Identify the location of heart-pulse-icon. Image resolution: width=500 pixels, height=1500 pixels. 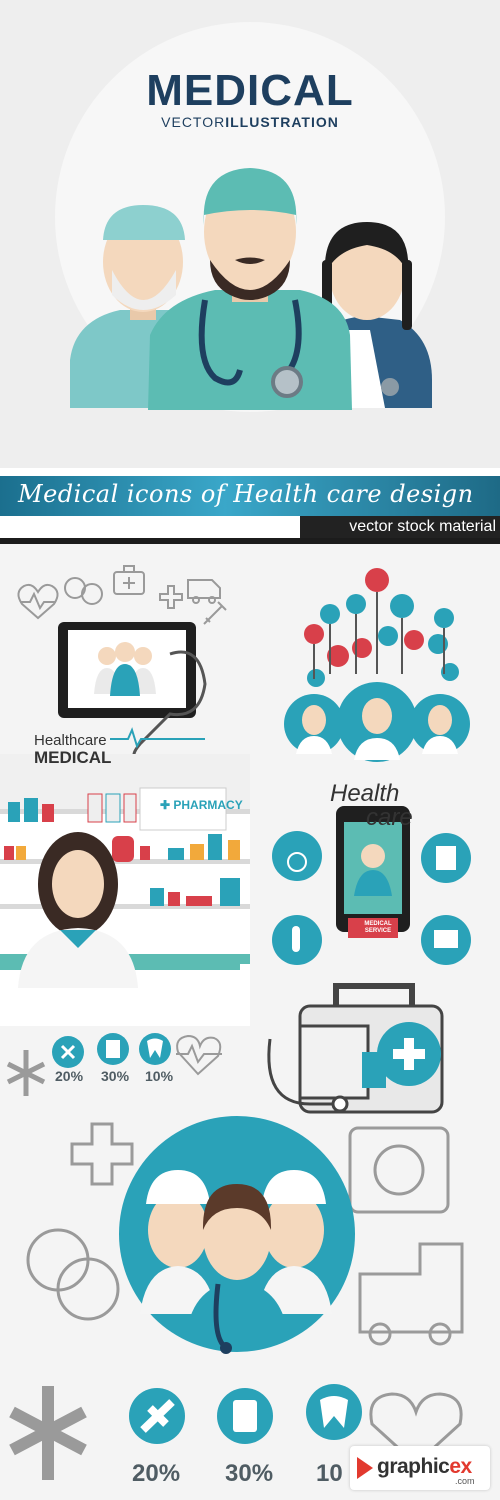
(38, 601).